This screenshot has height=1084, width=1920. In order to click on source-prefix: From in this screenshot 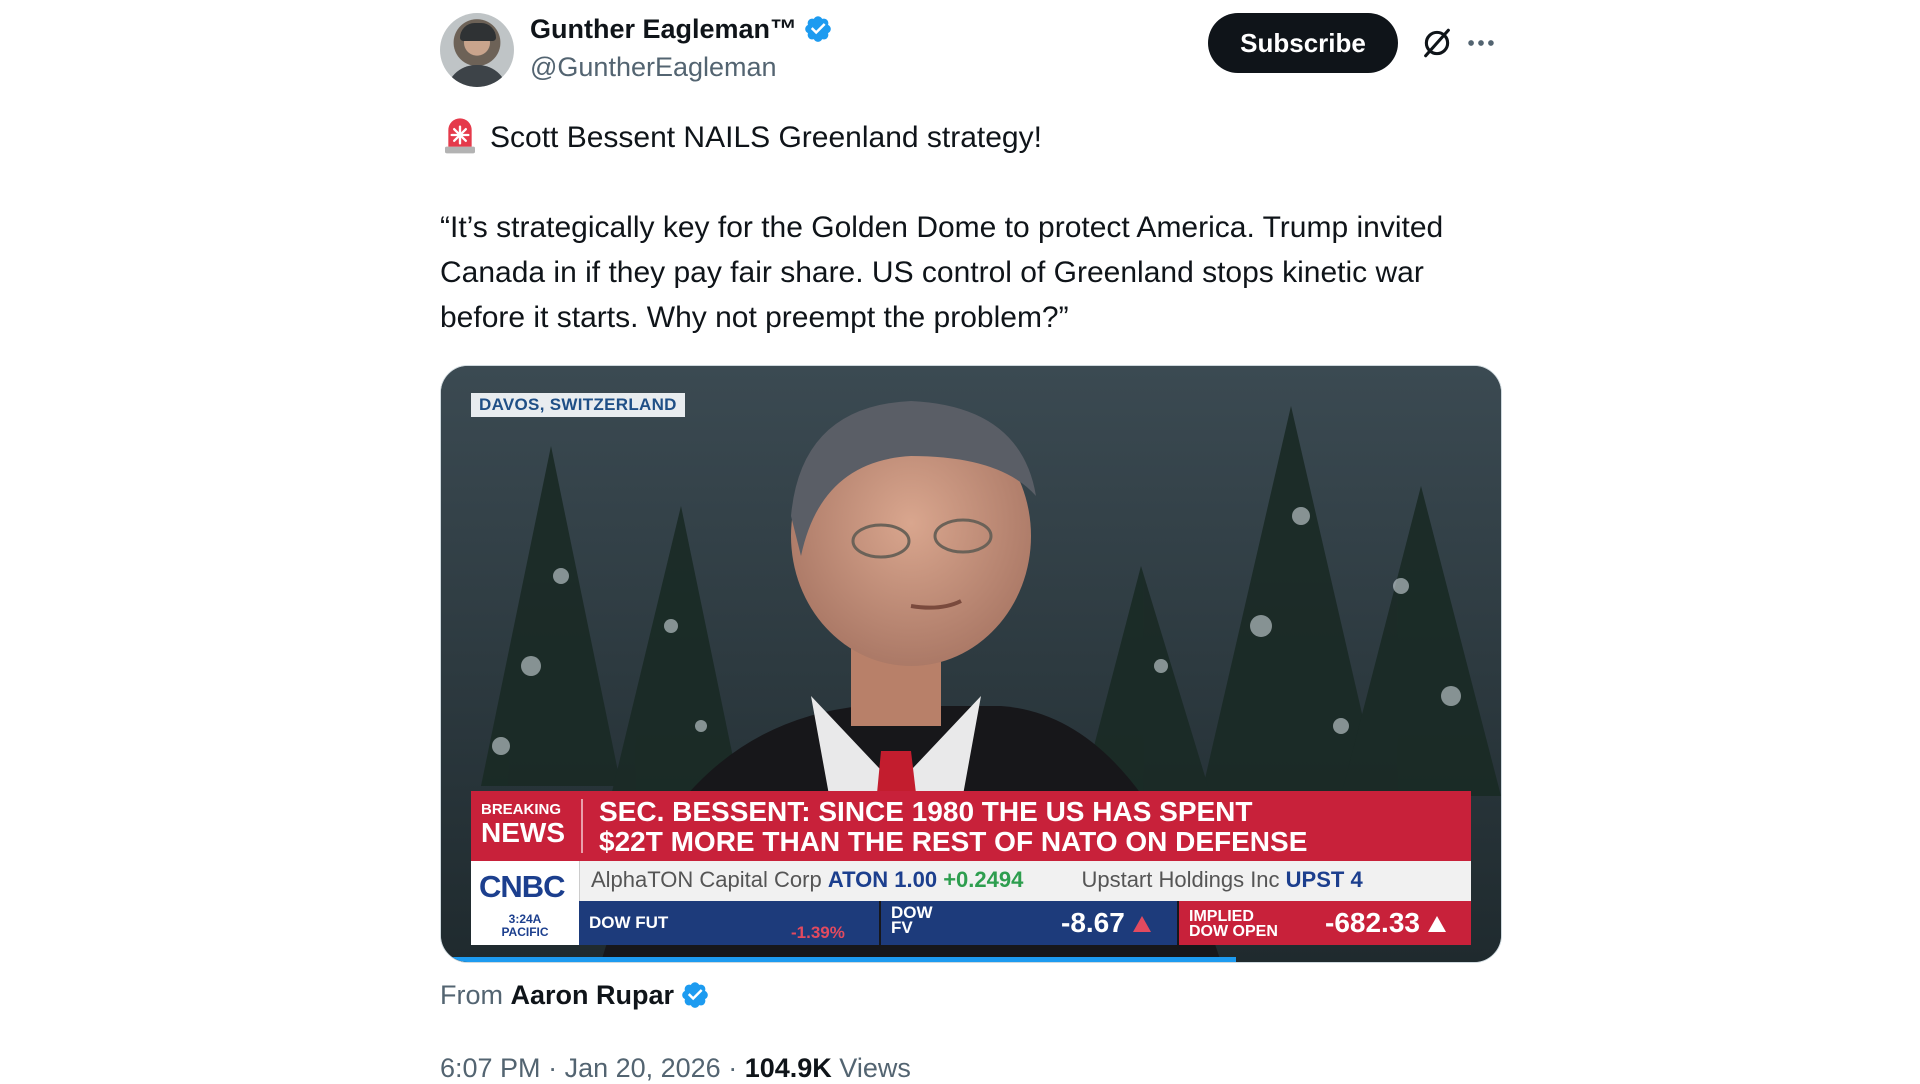, I will do `click(471, 995)`.